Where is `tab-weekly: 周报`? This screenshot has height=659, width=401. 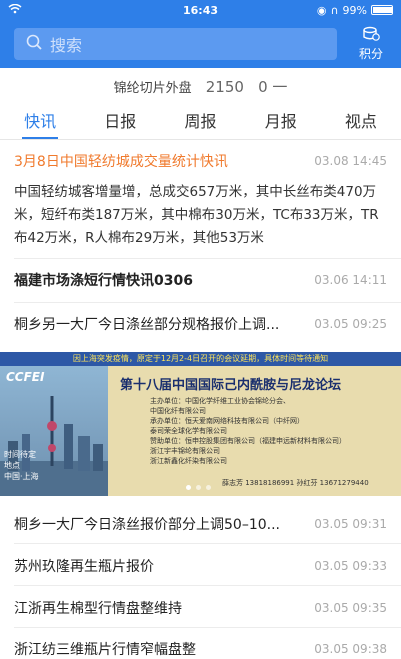
tab-weekly: 周报 is located at coordinates (200, 121).